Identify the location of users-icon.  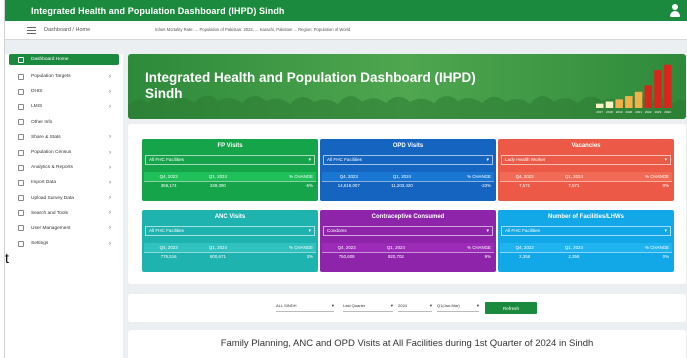
(21, 228).